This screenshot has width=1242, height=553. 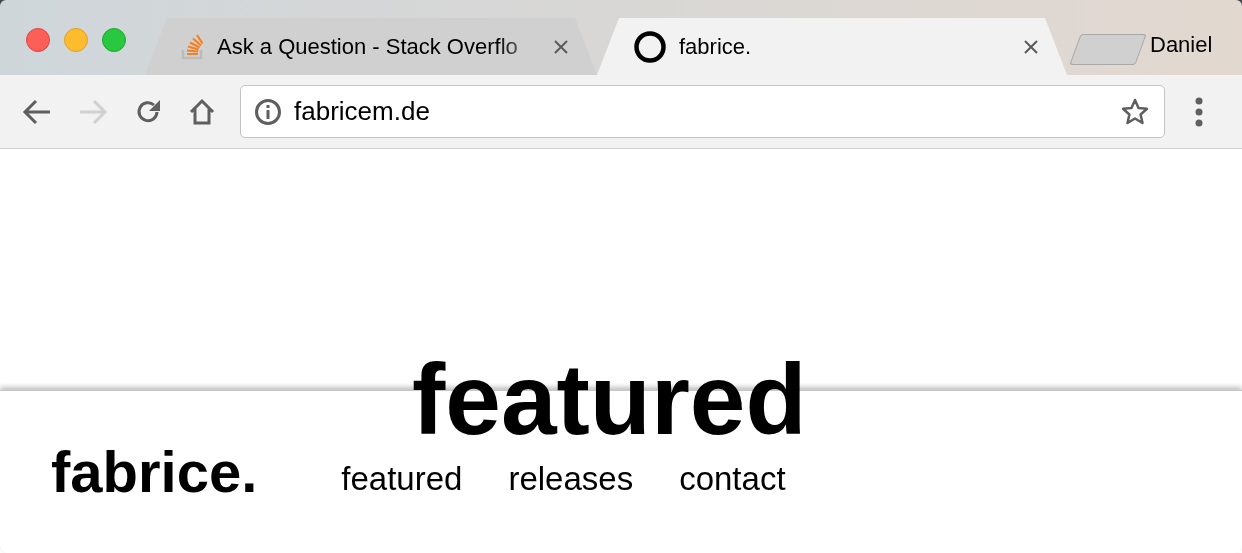 I want to click on page-heading: featured, so click(x=609, y=399).